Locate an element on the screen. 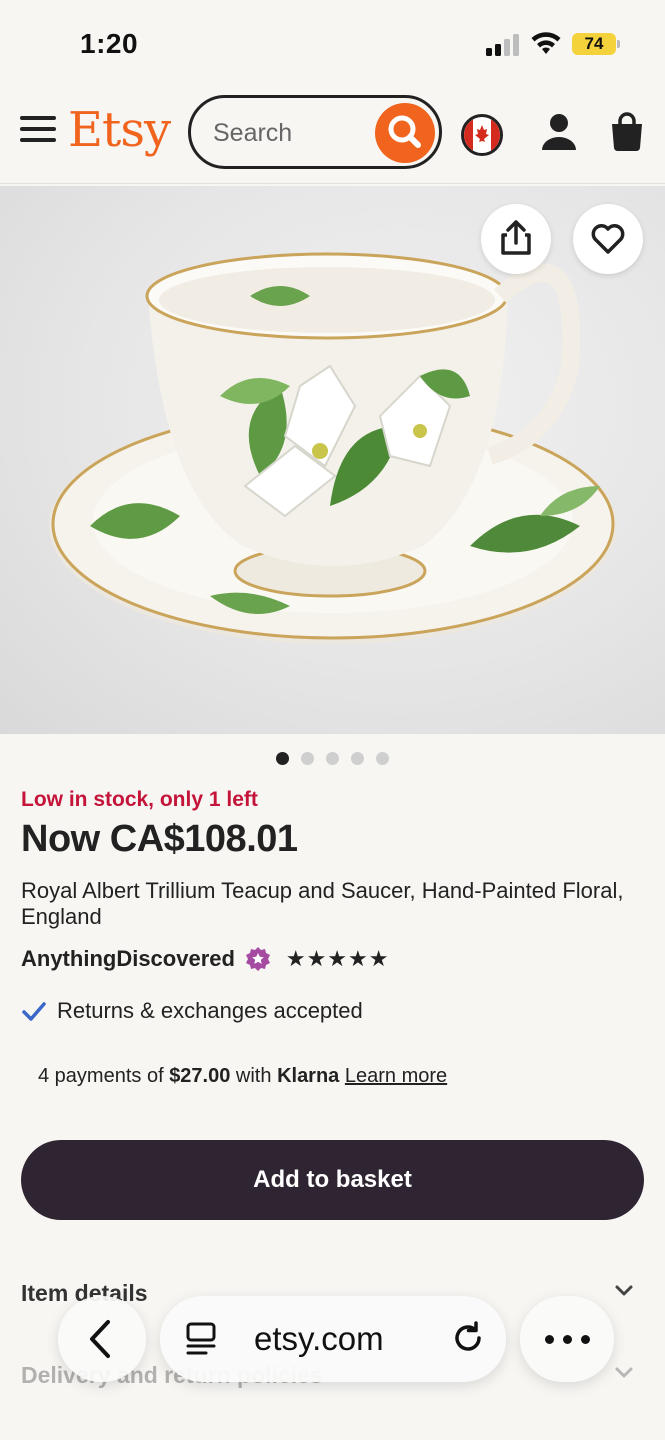 This screenshot has height=1440, width=665. shopping-bag-icon is located at coordinates (627, 132).